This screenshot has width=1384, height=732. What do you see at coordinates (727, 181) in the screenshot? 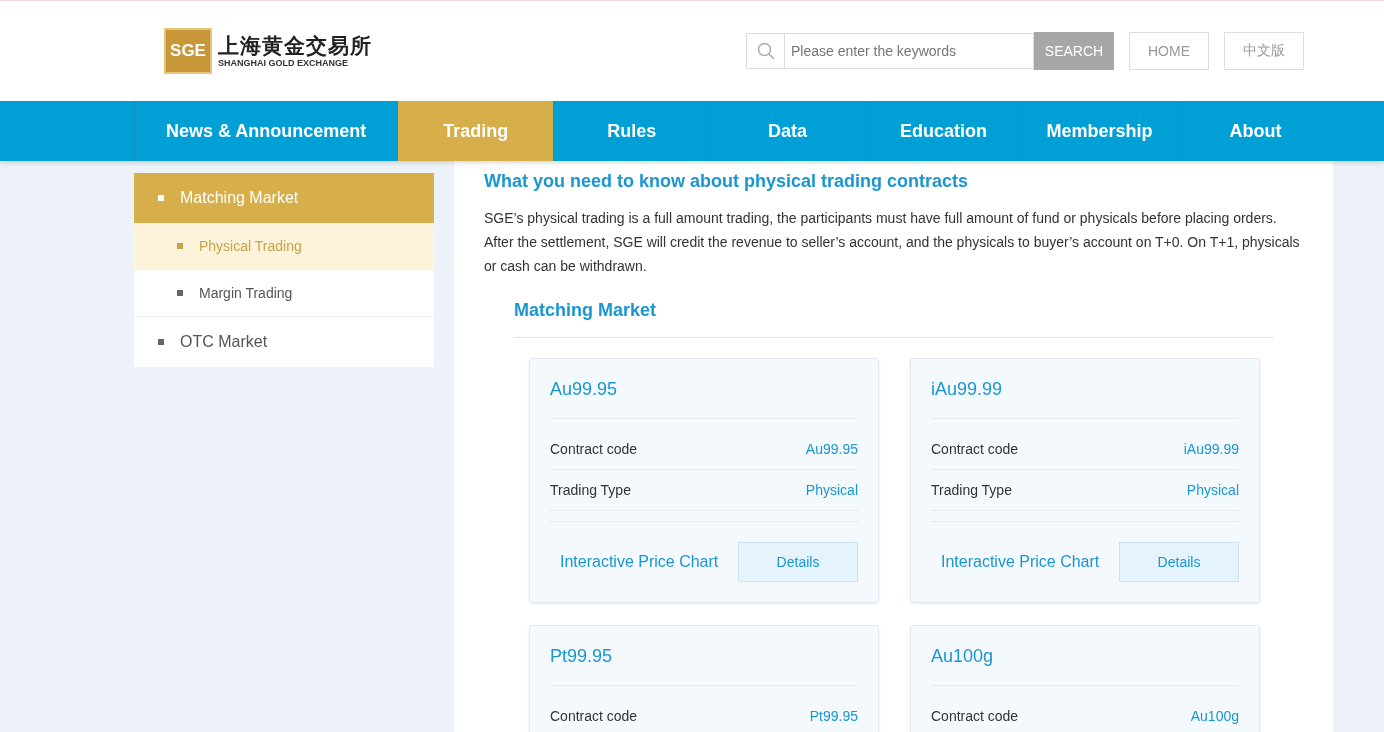
I see `article-title: What you need to know about physical trading contracts` at bounding box center [727, 181].